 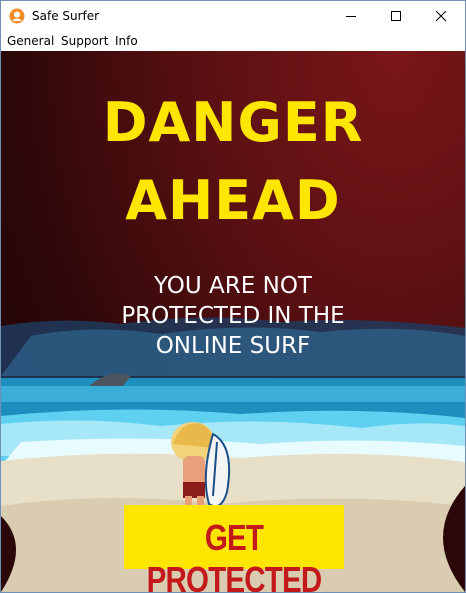 I want to click on menu-info: Info, so click(x=126, y=41).